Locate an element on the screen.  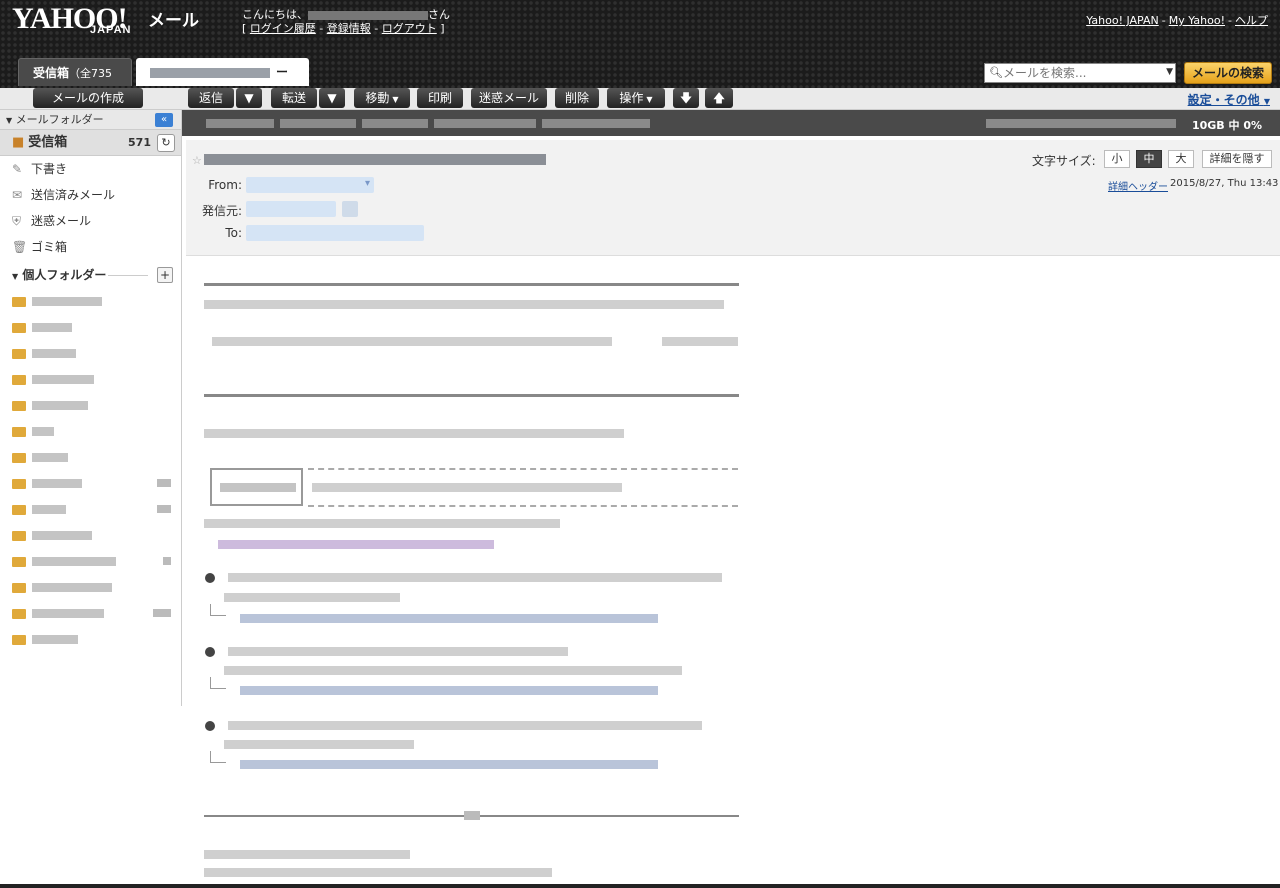
actions-button: 操作 ▼ is located at coordinates (636, 98).